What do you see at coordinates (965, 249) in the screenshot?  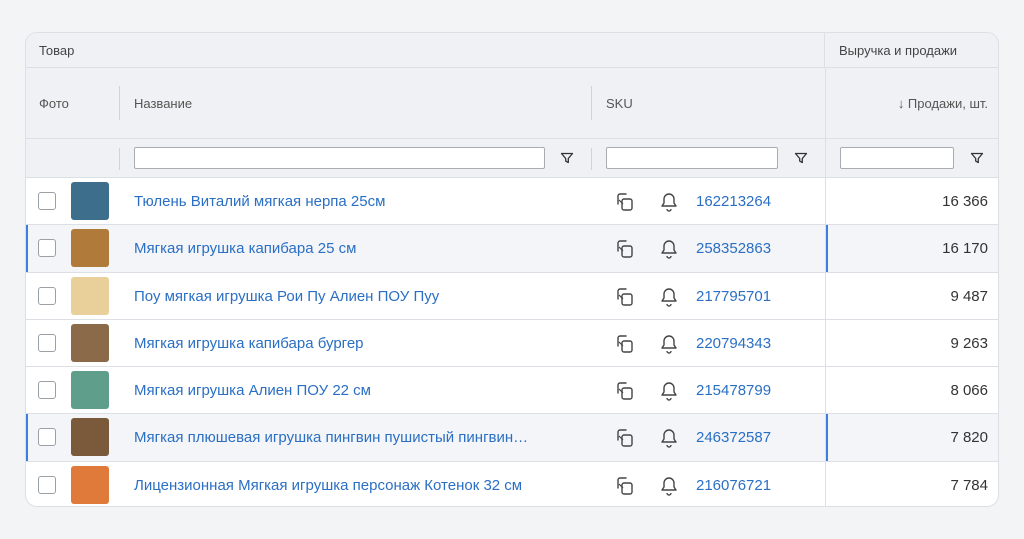 I see `sales-value: 16 170` at bounding box center [965, 249].